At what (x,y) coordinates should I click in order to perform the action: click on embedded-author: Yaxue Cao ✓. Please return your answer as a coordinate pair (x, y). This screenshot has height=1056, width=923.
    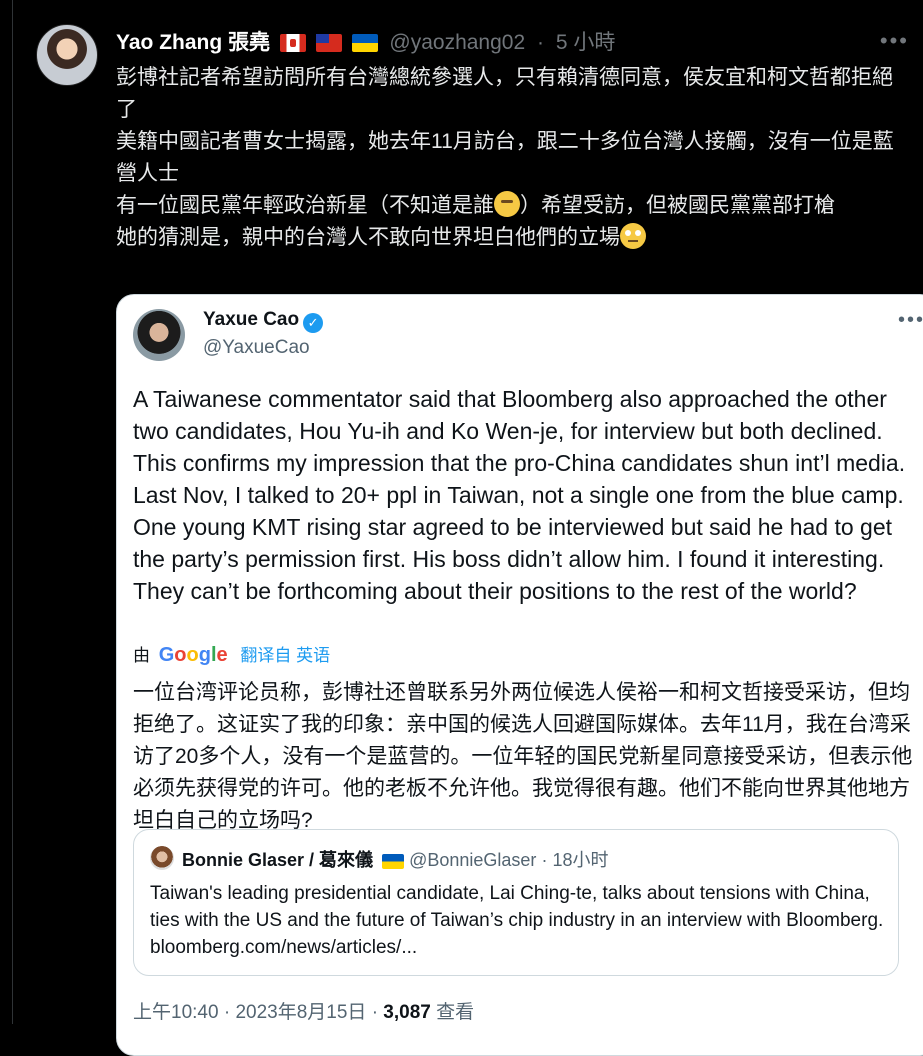
    Looking at the image, I should click on (263, 321).